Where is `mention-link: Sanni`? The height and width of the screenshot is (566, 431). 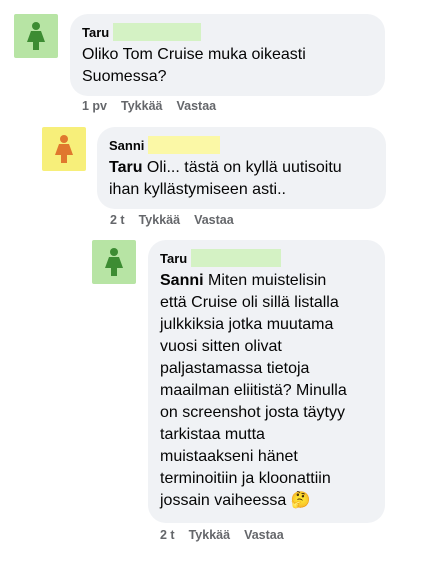
mention-link: Sanni is located at coordinates (182, 280).